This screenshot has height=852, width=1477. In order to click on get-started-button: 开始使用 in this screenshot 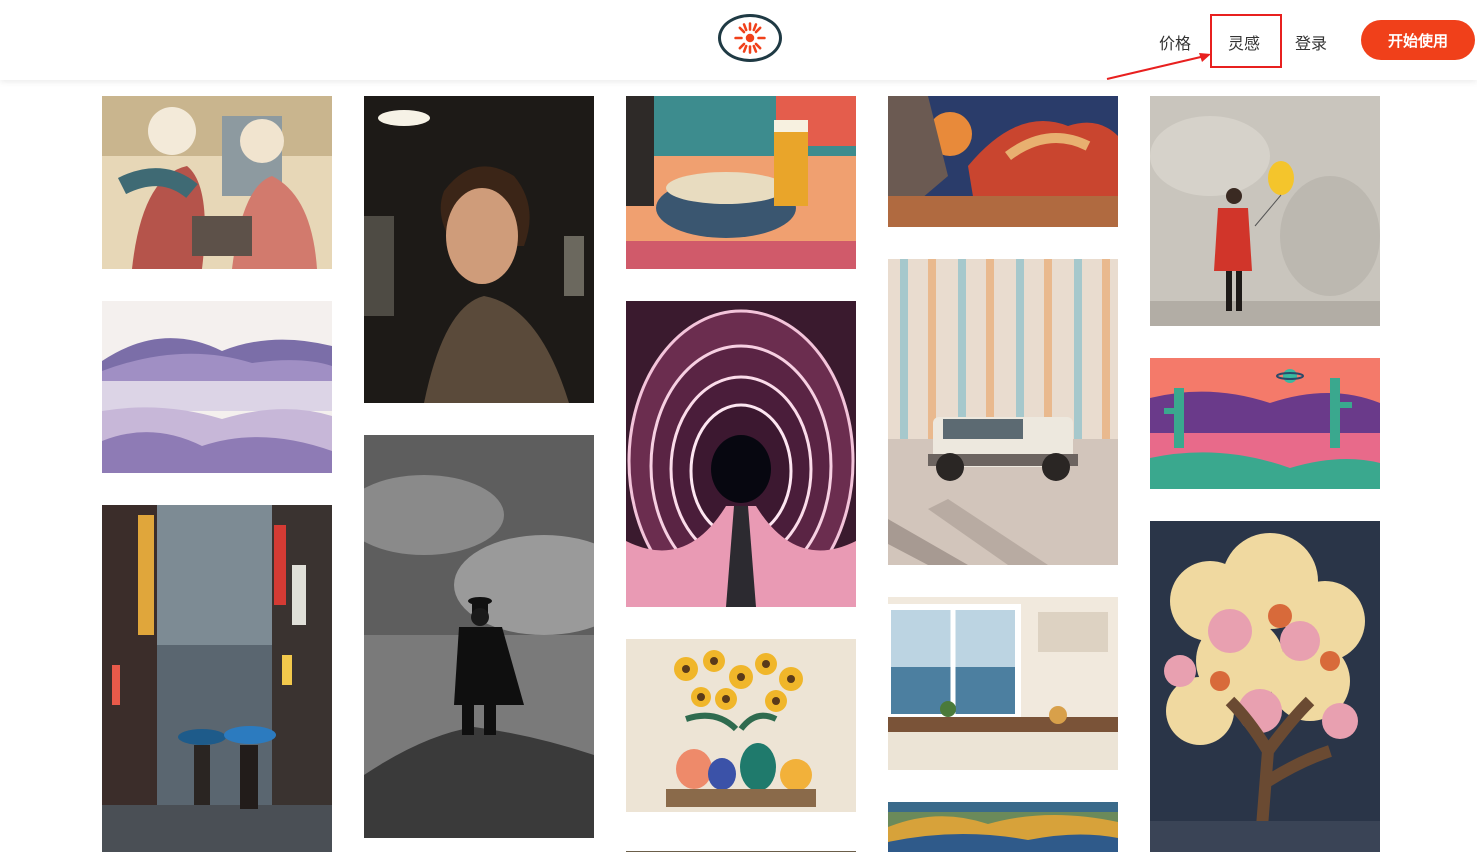, I will do `click(1418, 40)`.